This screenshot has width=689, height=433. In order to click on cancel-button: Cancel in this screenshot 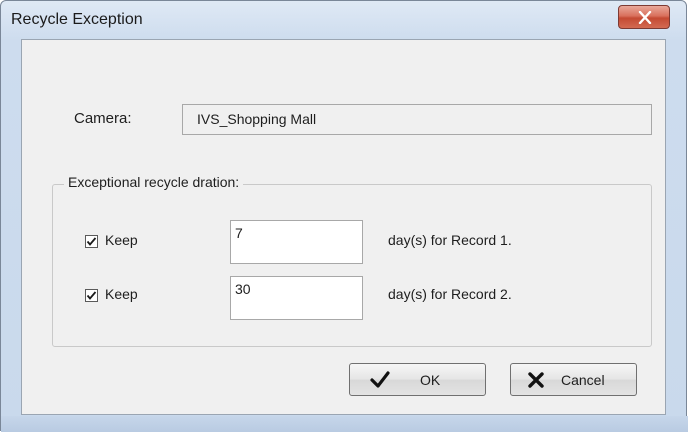, I will do `click(573, 379)`.